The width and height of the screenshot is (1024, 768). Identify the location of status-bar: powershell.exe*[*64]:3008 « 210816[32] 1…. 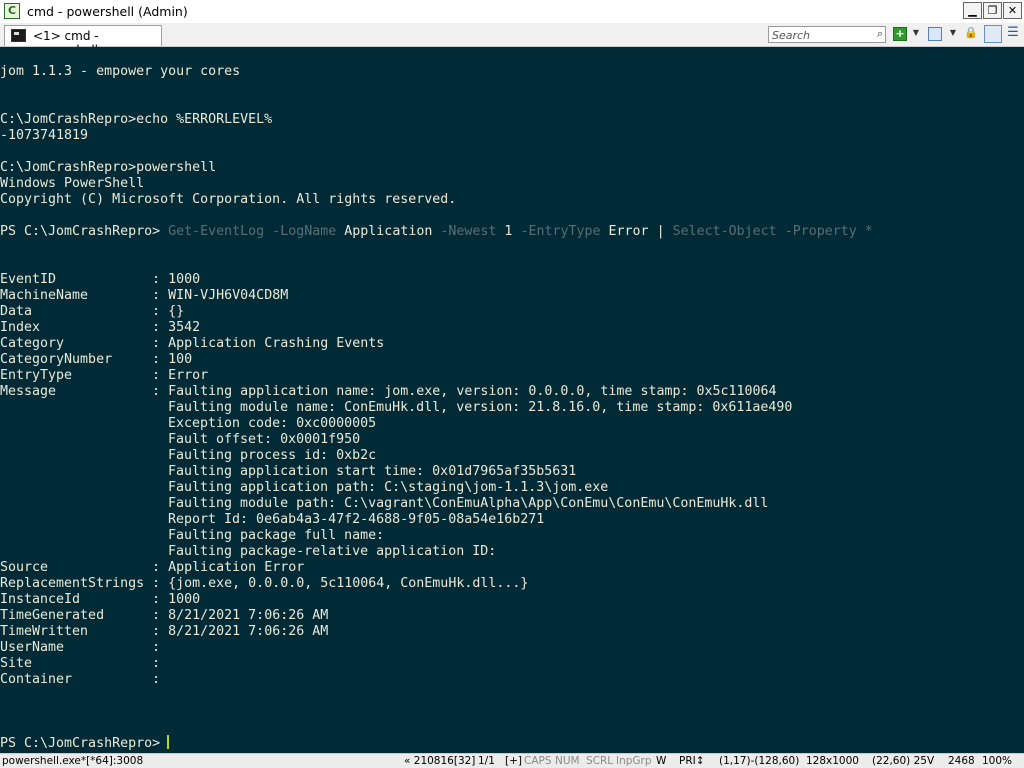
(512, 760).